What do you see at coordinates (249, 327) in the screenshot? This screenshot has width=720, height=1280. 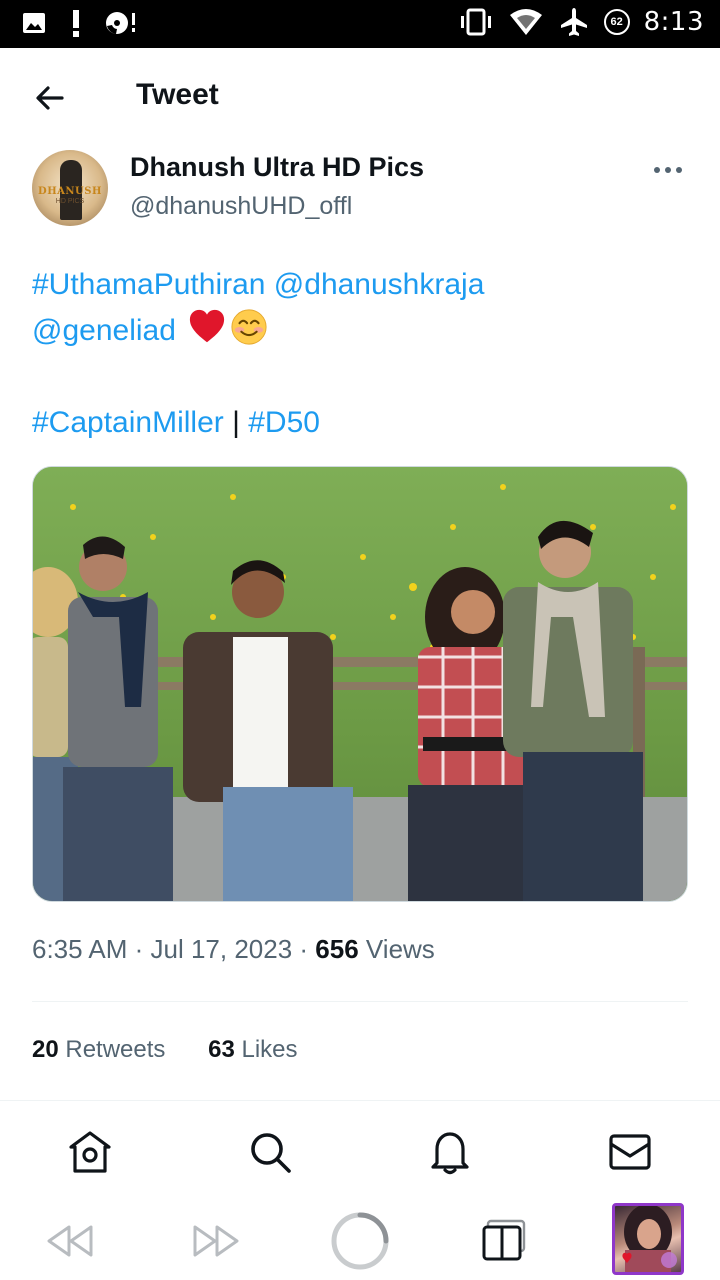 I see `smiling-face-icon` at bounding box center [249, 327].